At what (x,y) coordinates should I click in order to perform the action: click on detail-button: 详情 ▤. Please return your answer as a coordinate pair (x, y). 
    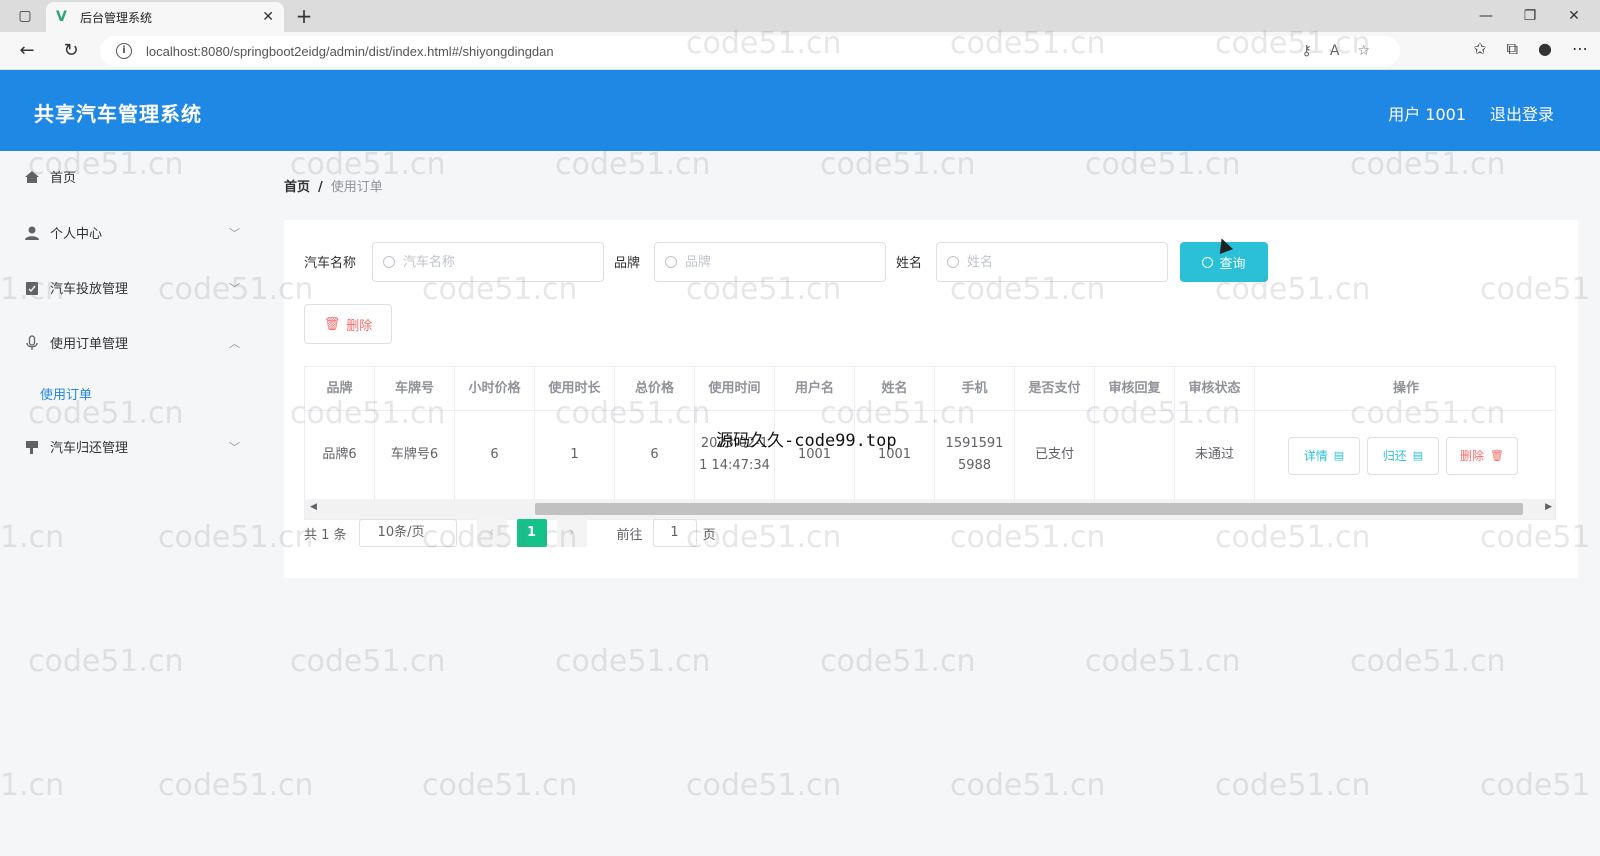
    Looking at the image, I should click on (1324, 456).